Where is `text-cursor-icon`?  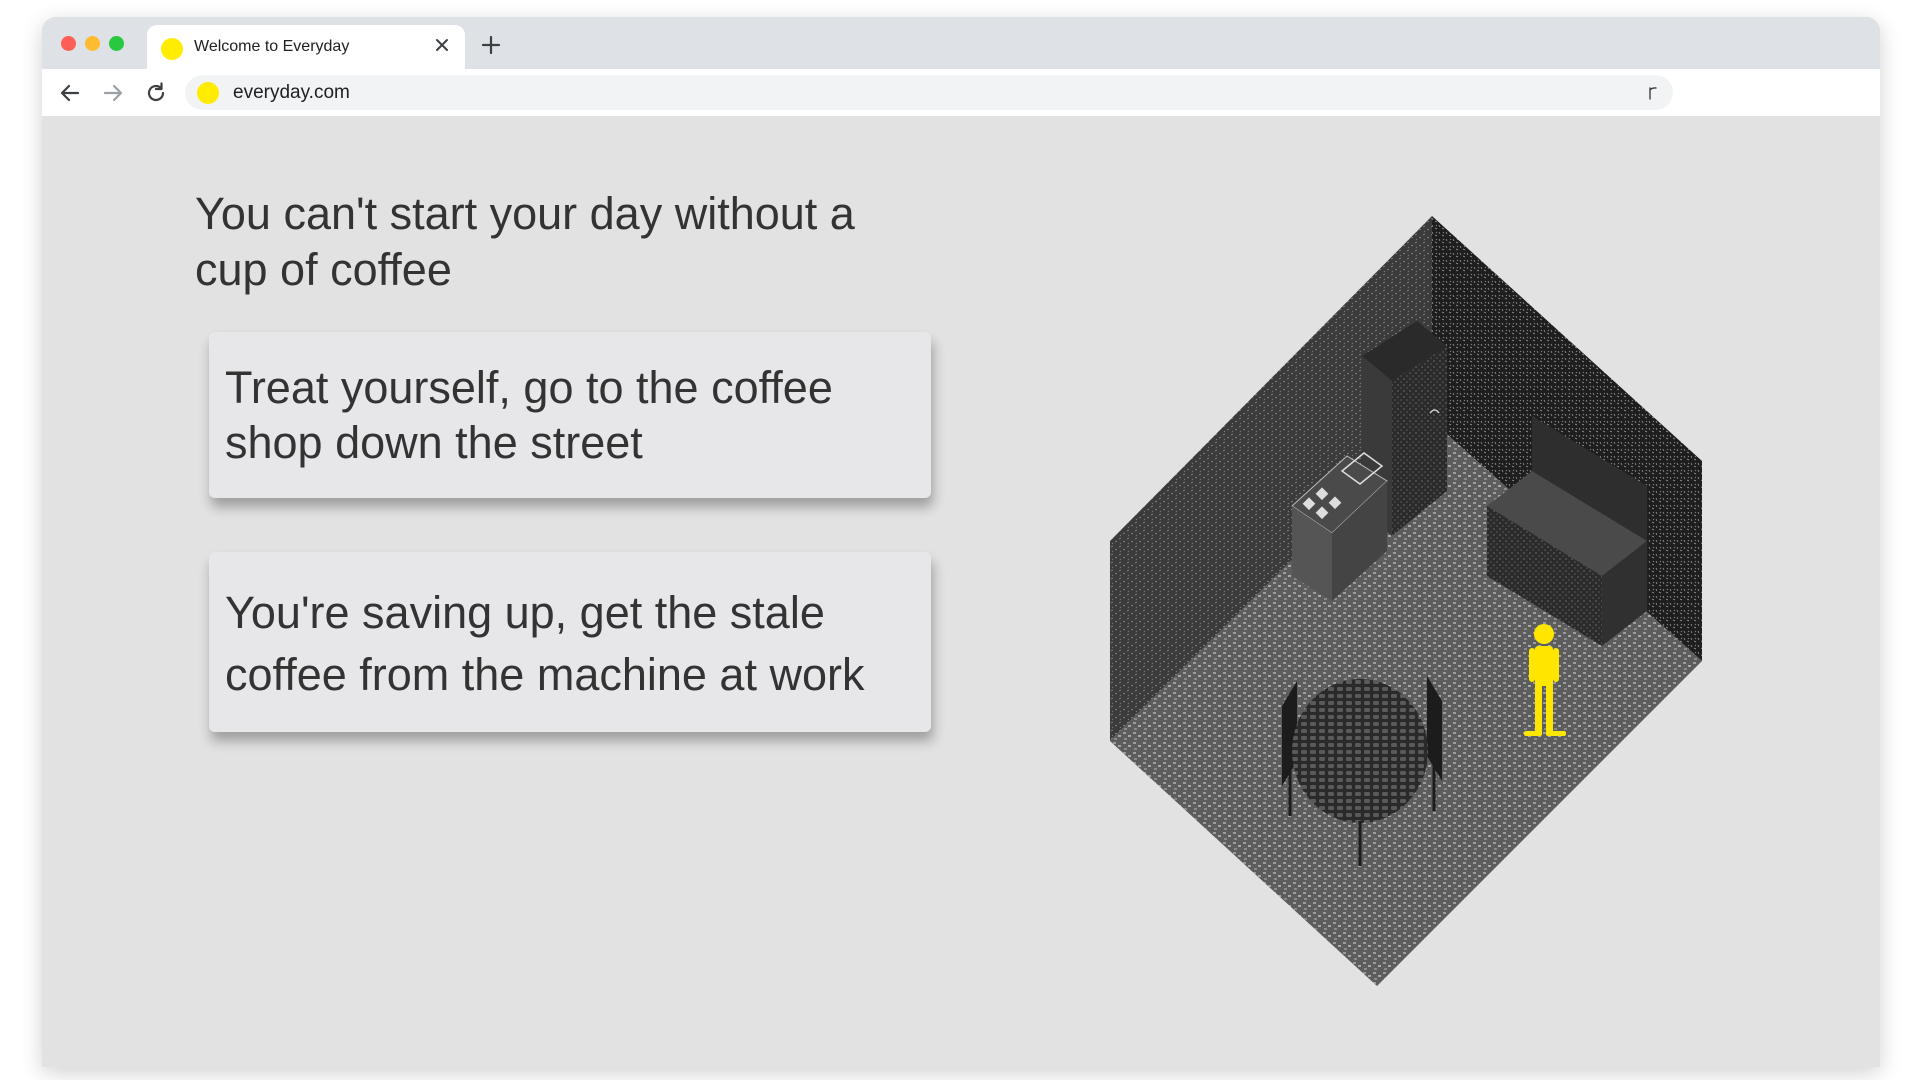 text-cursor-icon is located at coordinates (1653, 93).